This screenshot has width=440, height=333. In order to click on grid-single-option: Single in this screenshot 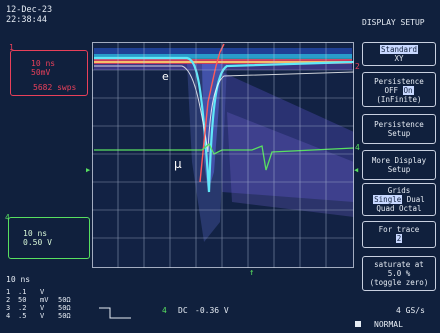, I will do `click(388, 199)`.